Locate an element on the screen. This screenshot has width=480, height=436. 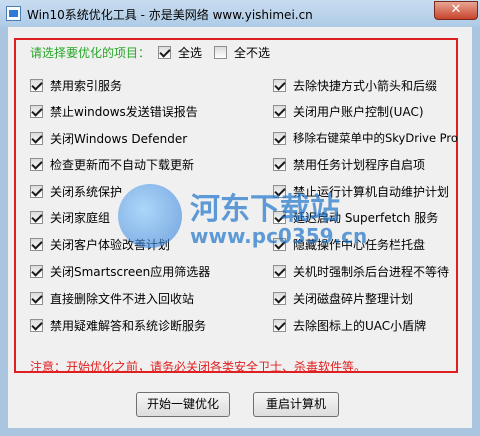
select-none-checkbox: 全不选 is located at coordinates (242, 52).